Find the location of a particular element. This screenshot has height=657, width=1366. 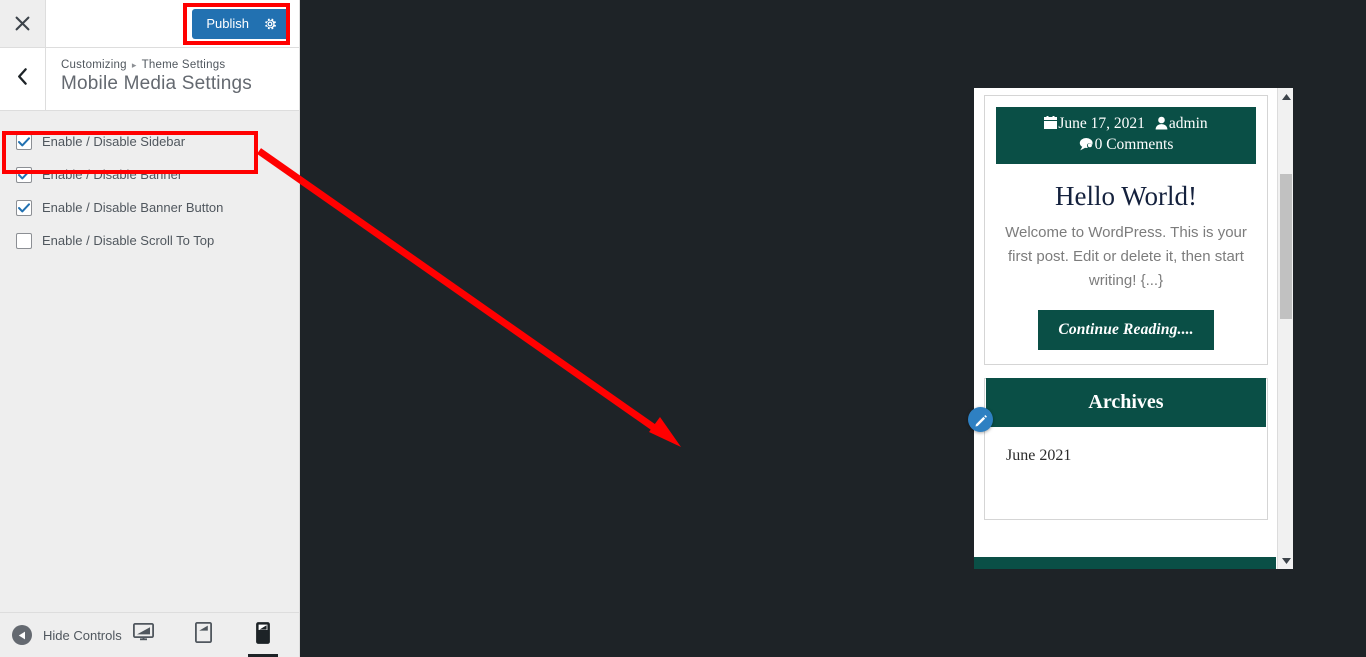

scrollbar-thumb is located at coordinates (1286, 246).